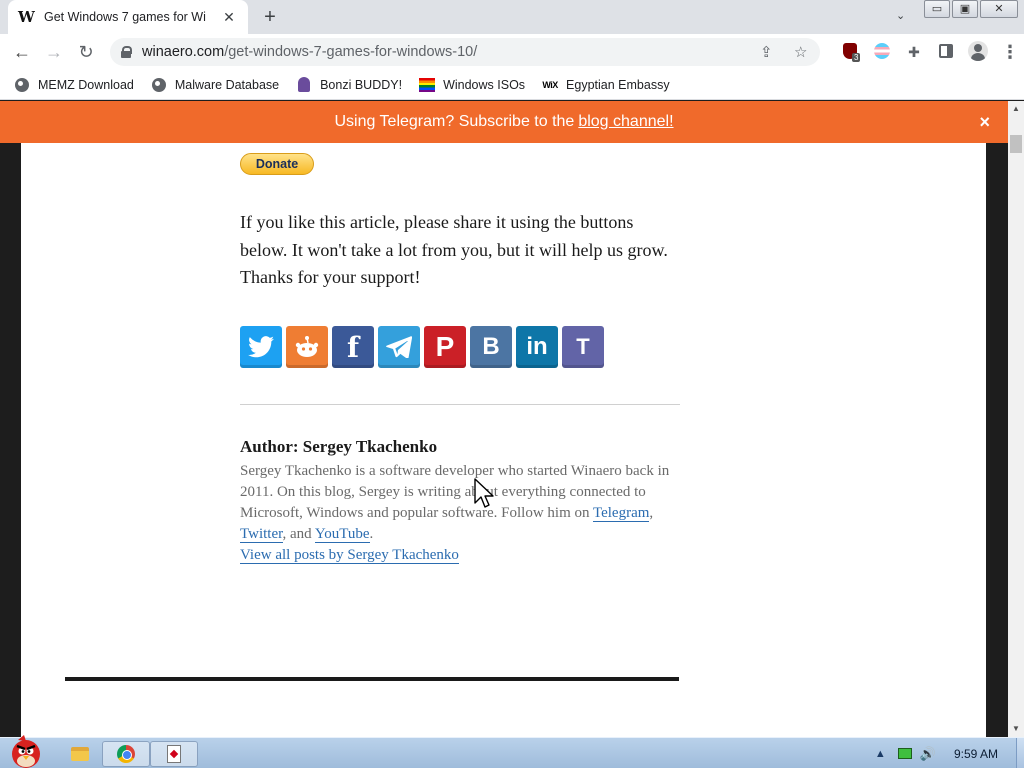 This screenshot has width=1024, height=768. I want to click on side-panel-icon, so click(946, 50).